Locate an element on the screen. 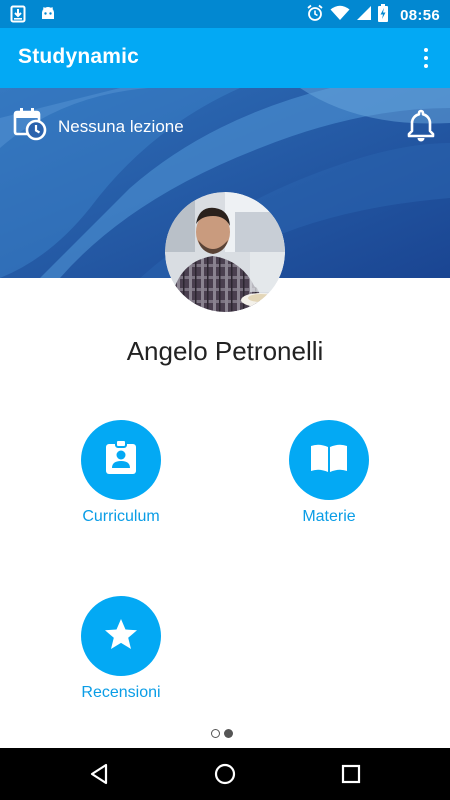 The width and height of the screenshot is (450, 800). recensioni-circle is located at coordinates (121, 636).